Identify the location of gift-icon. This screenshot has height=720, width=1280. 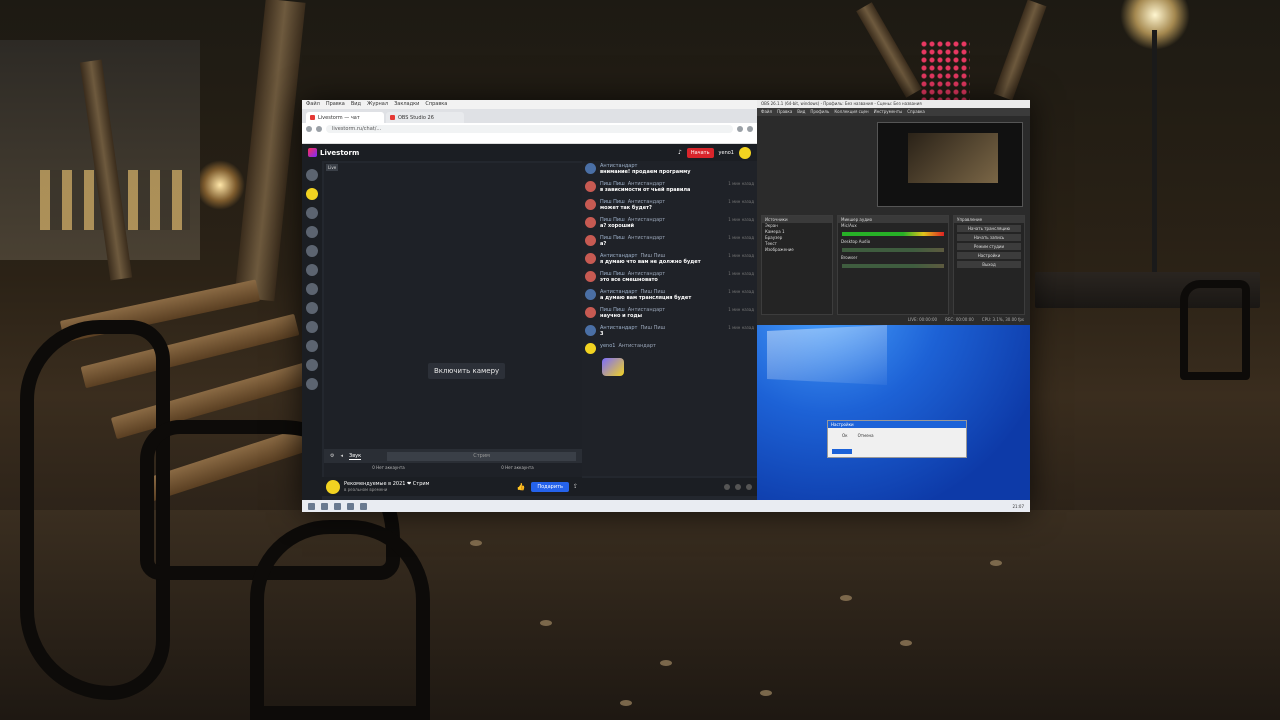
(738, 487).